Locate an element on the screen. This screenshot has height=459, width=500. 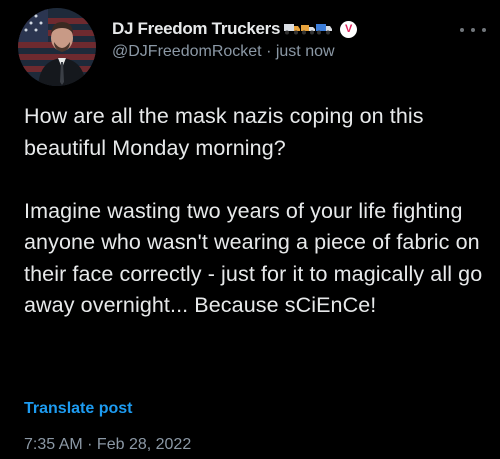
more-options-button is located at coordinates (473, 30).